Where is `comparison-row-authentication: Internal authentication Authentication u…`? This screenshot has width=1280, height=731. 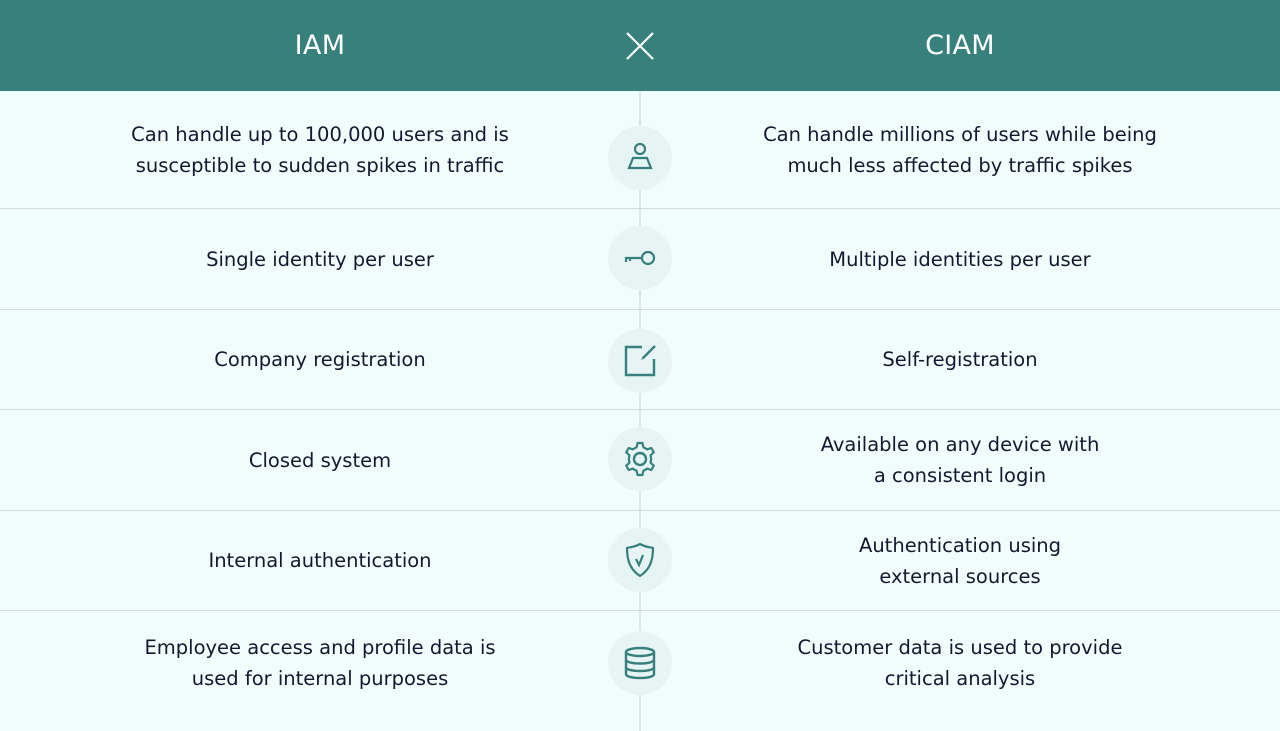
comparison-row-authentication: Internal authentication Authentication u… is located at coordinates (640, 561).